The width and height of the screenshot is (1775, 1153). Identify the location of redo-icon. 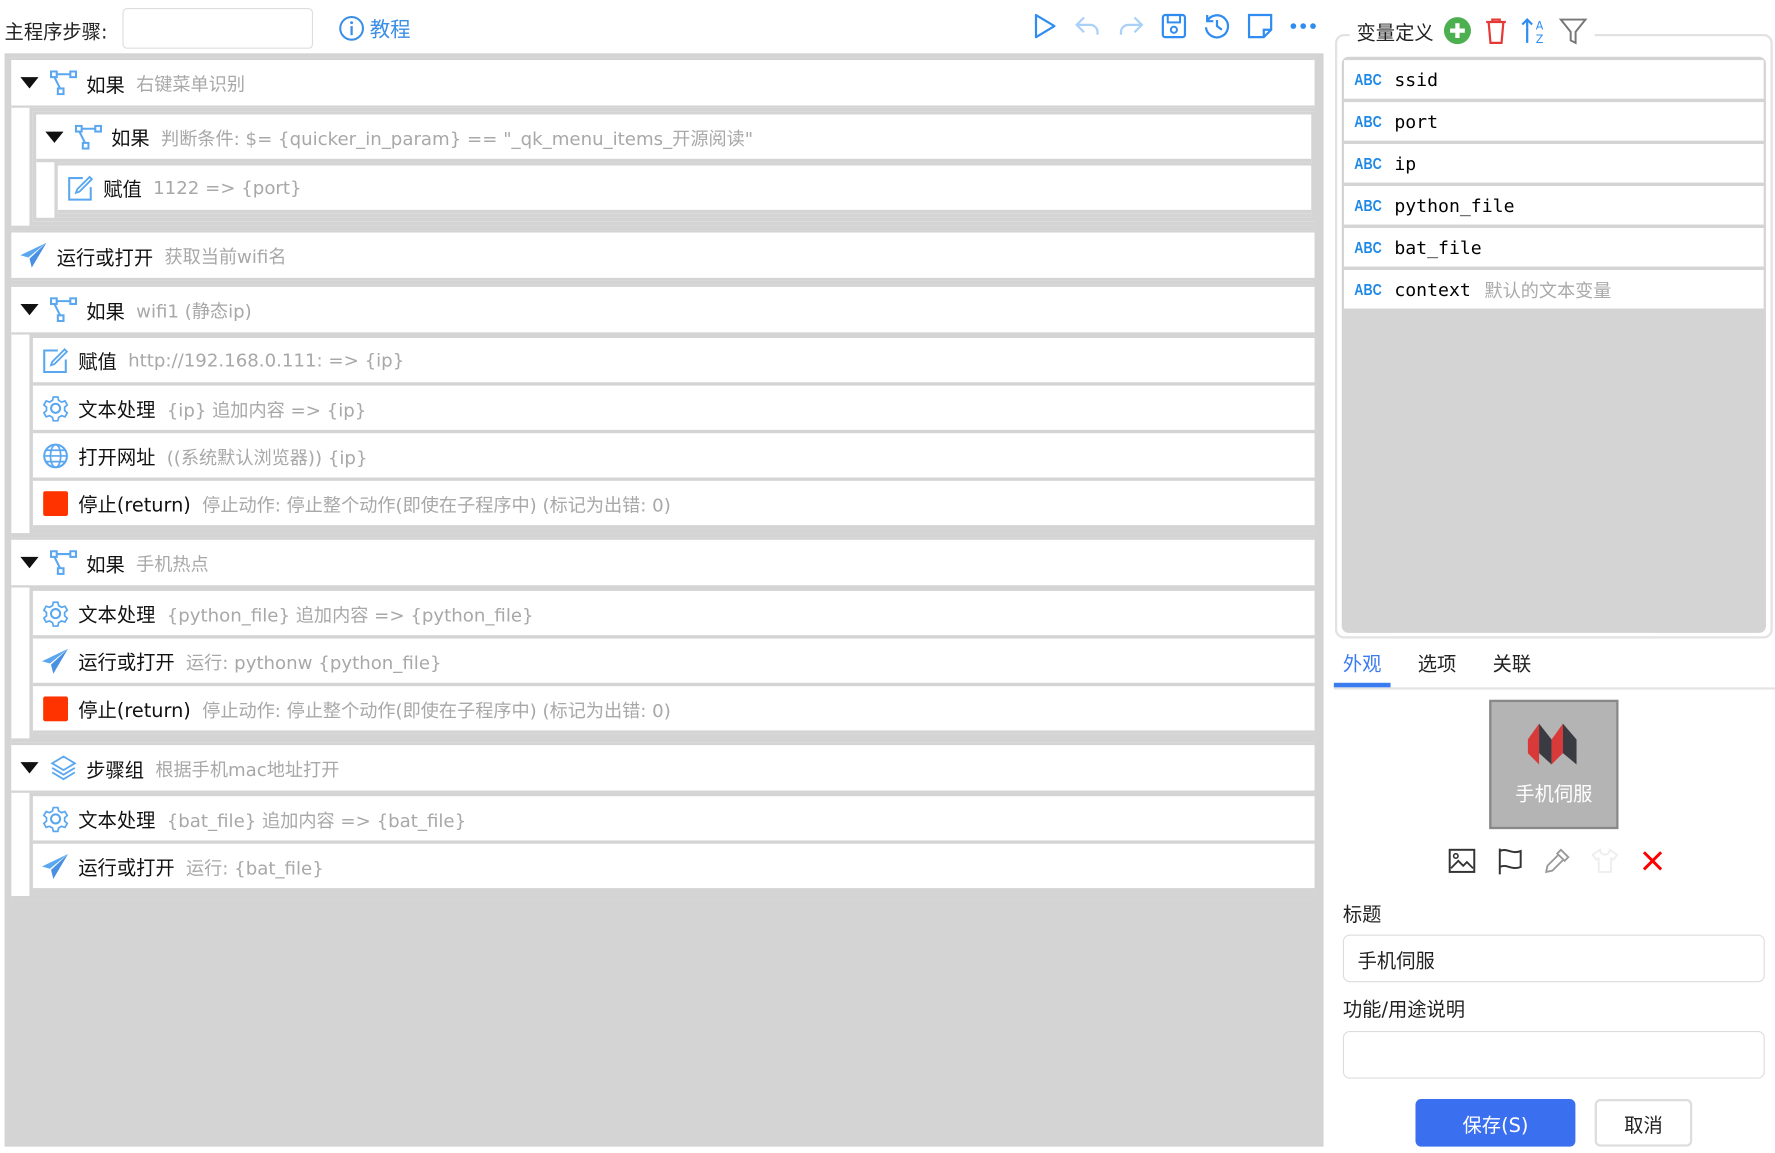
(1130, 25).